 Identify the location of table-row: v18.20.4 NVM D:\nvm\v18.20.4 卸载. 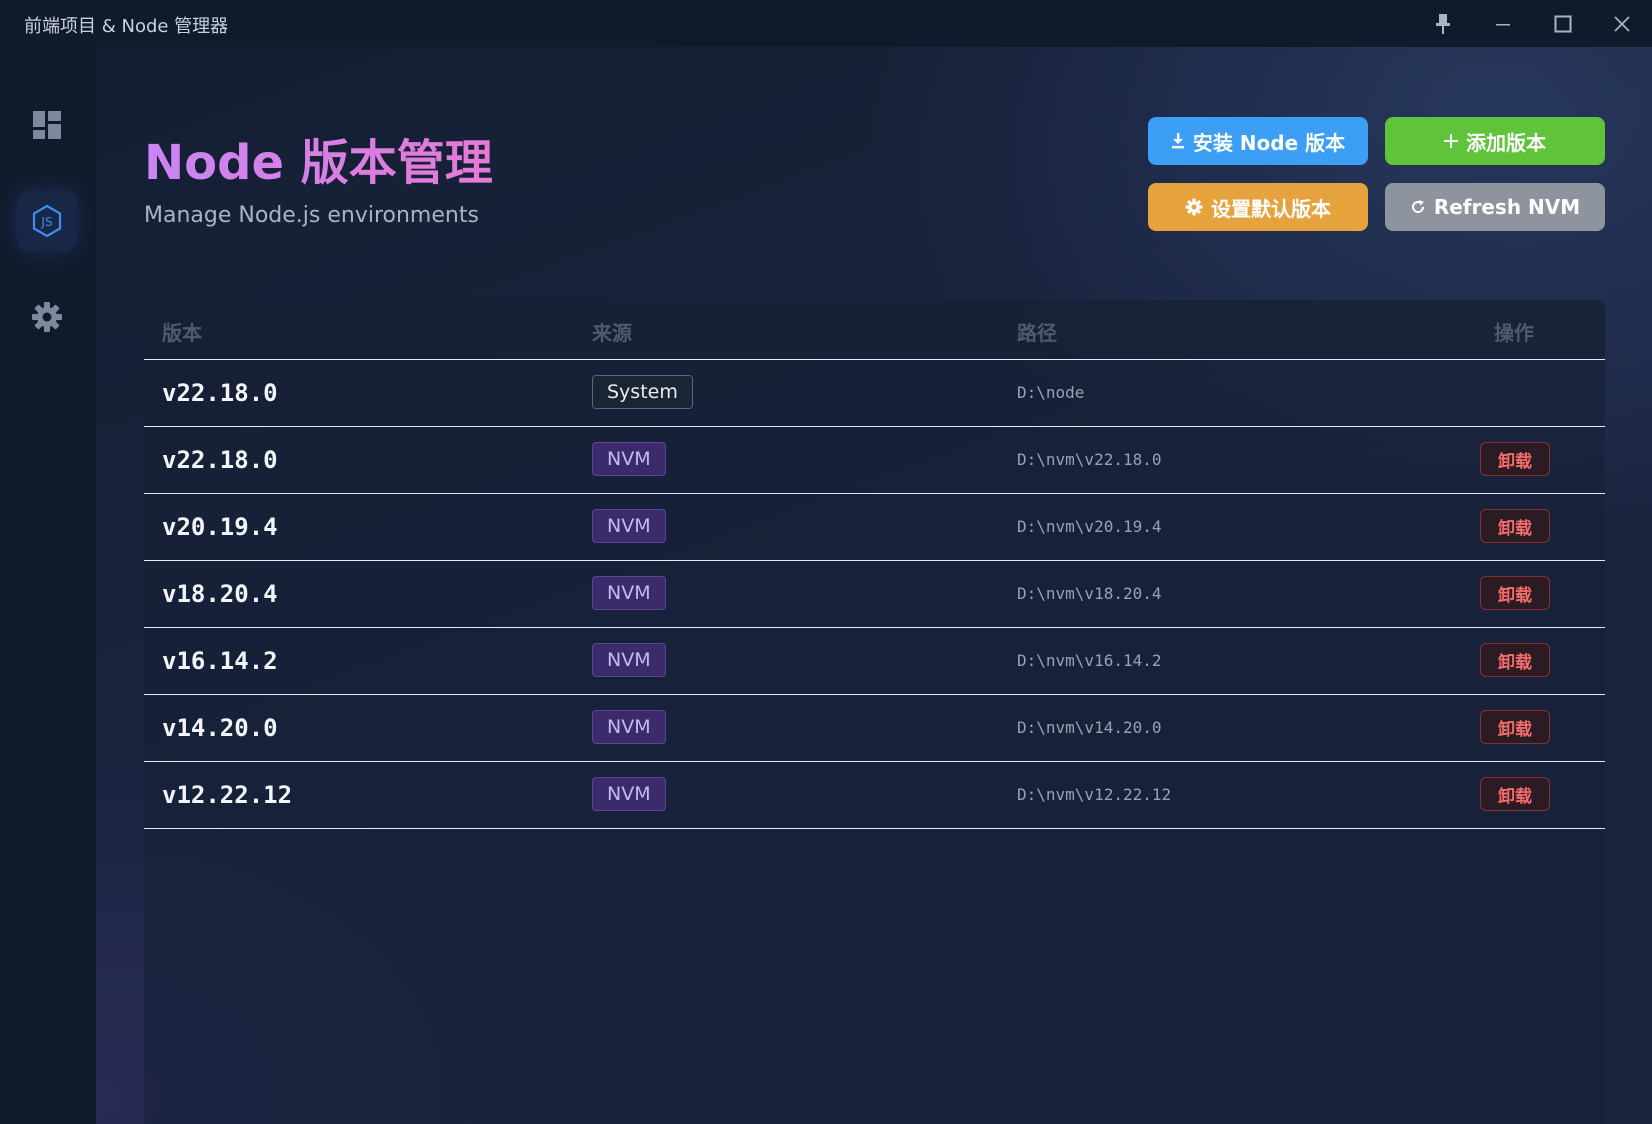
(874, 594).